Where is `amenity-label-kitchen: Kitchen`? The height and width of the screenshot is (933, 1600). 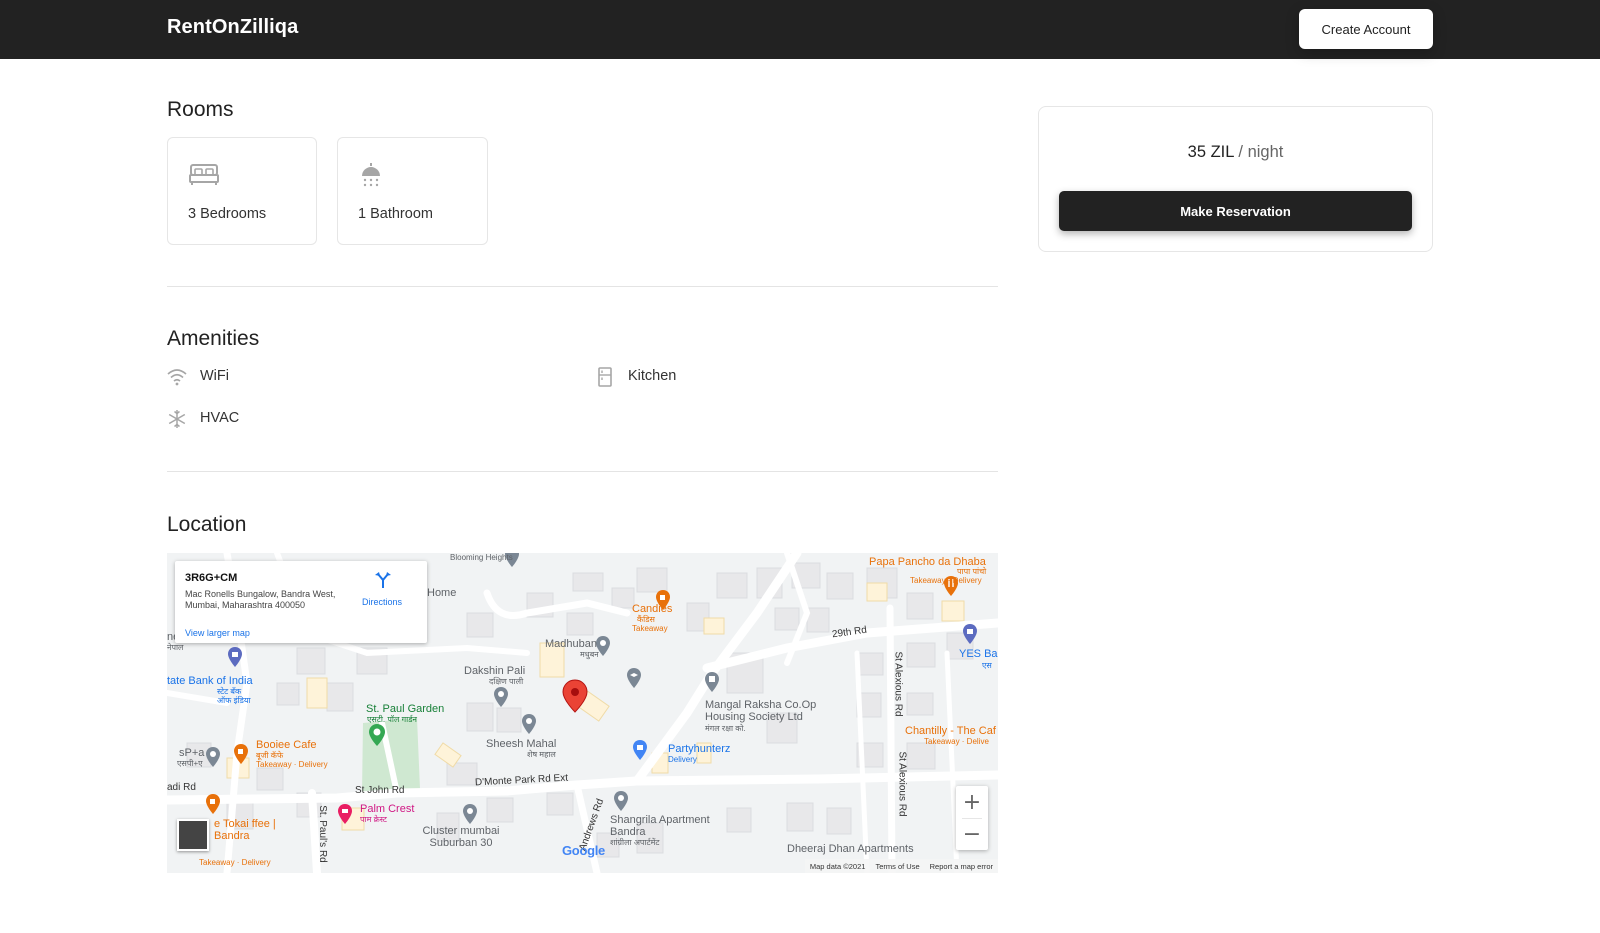 amenity-label-kitchen: Kitchen is located at coordinates (652, 376).